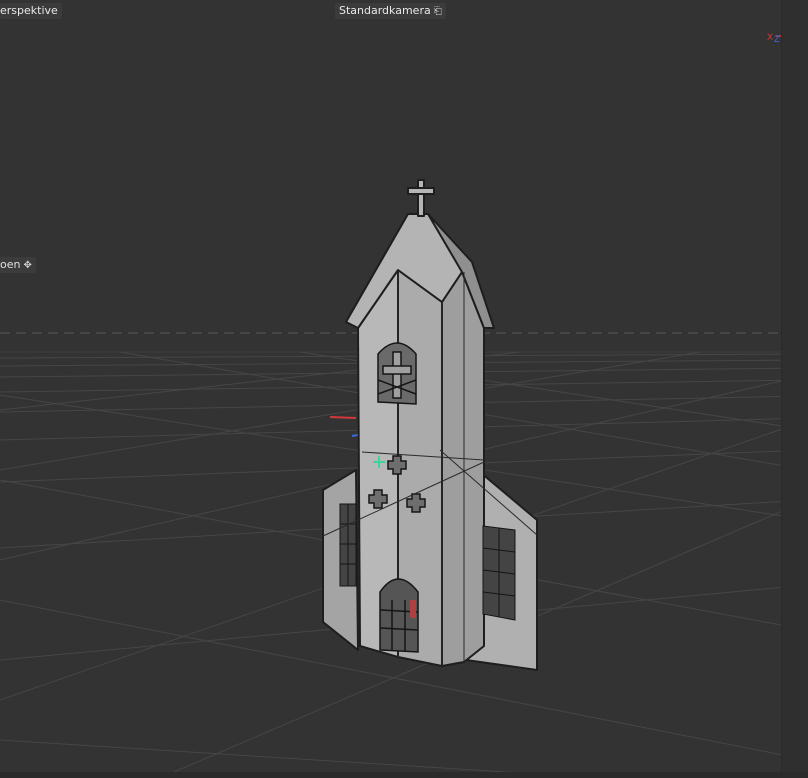 The width and height of the screenshot is (808, 778). I want to click on side-handle-label: oen ✥, so click(18, 265).